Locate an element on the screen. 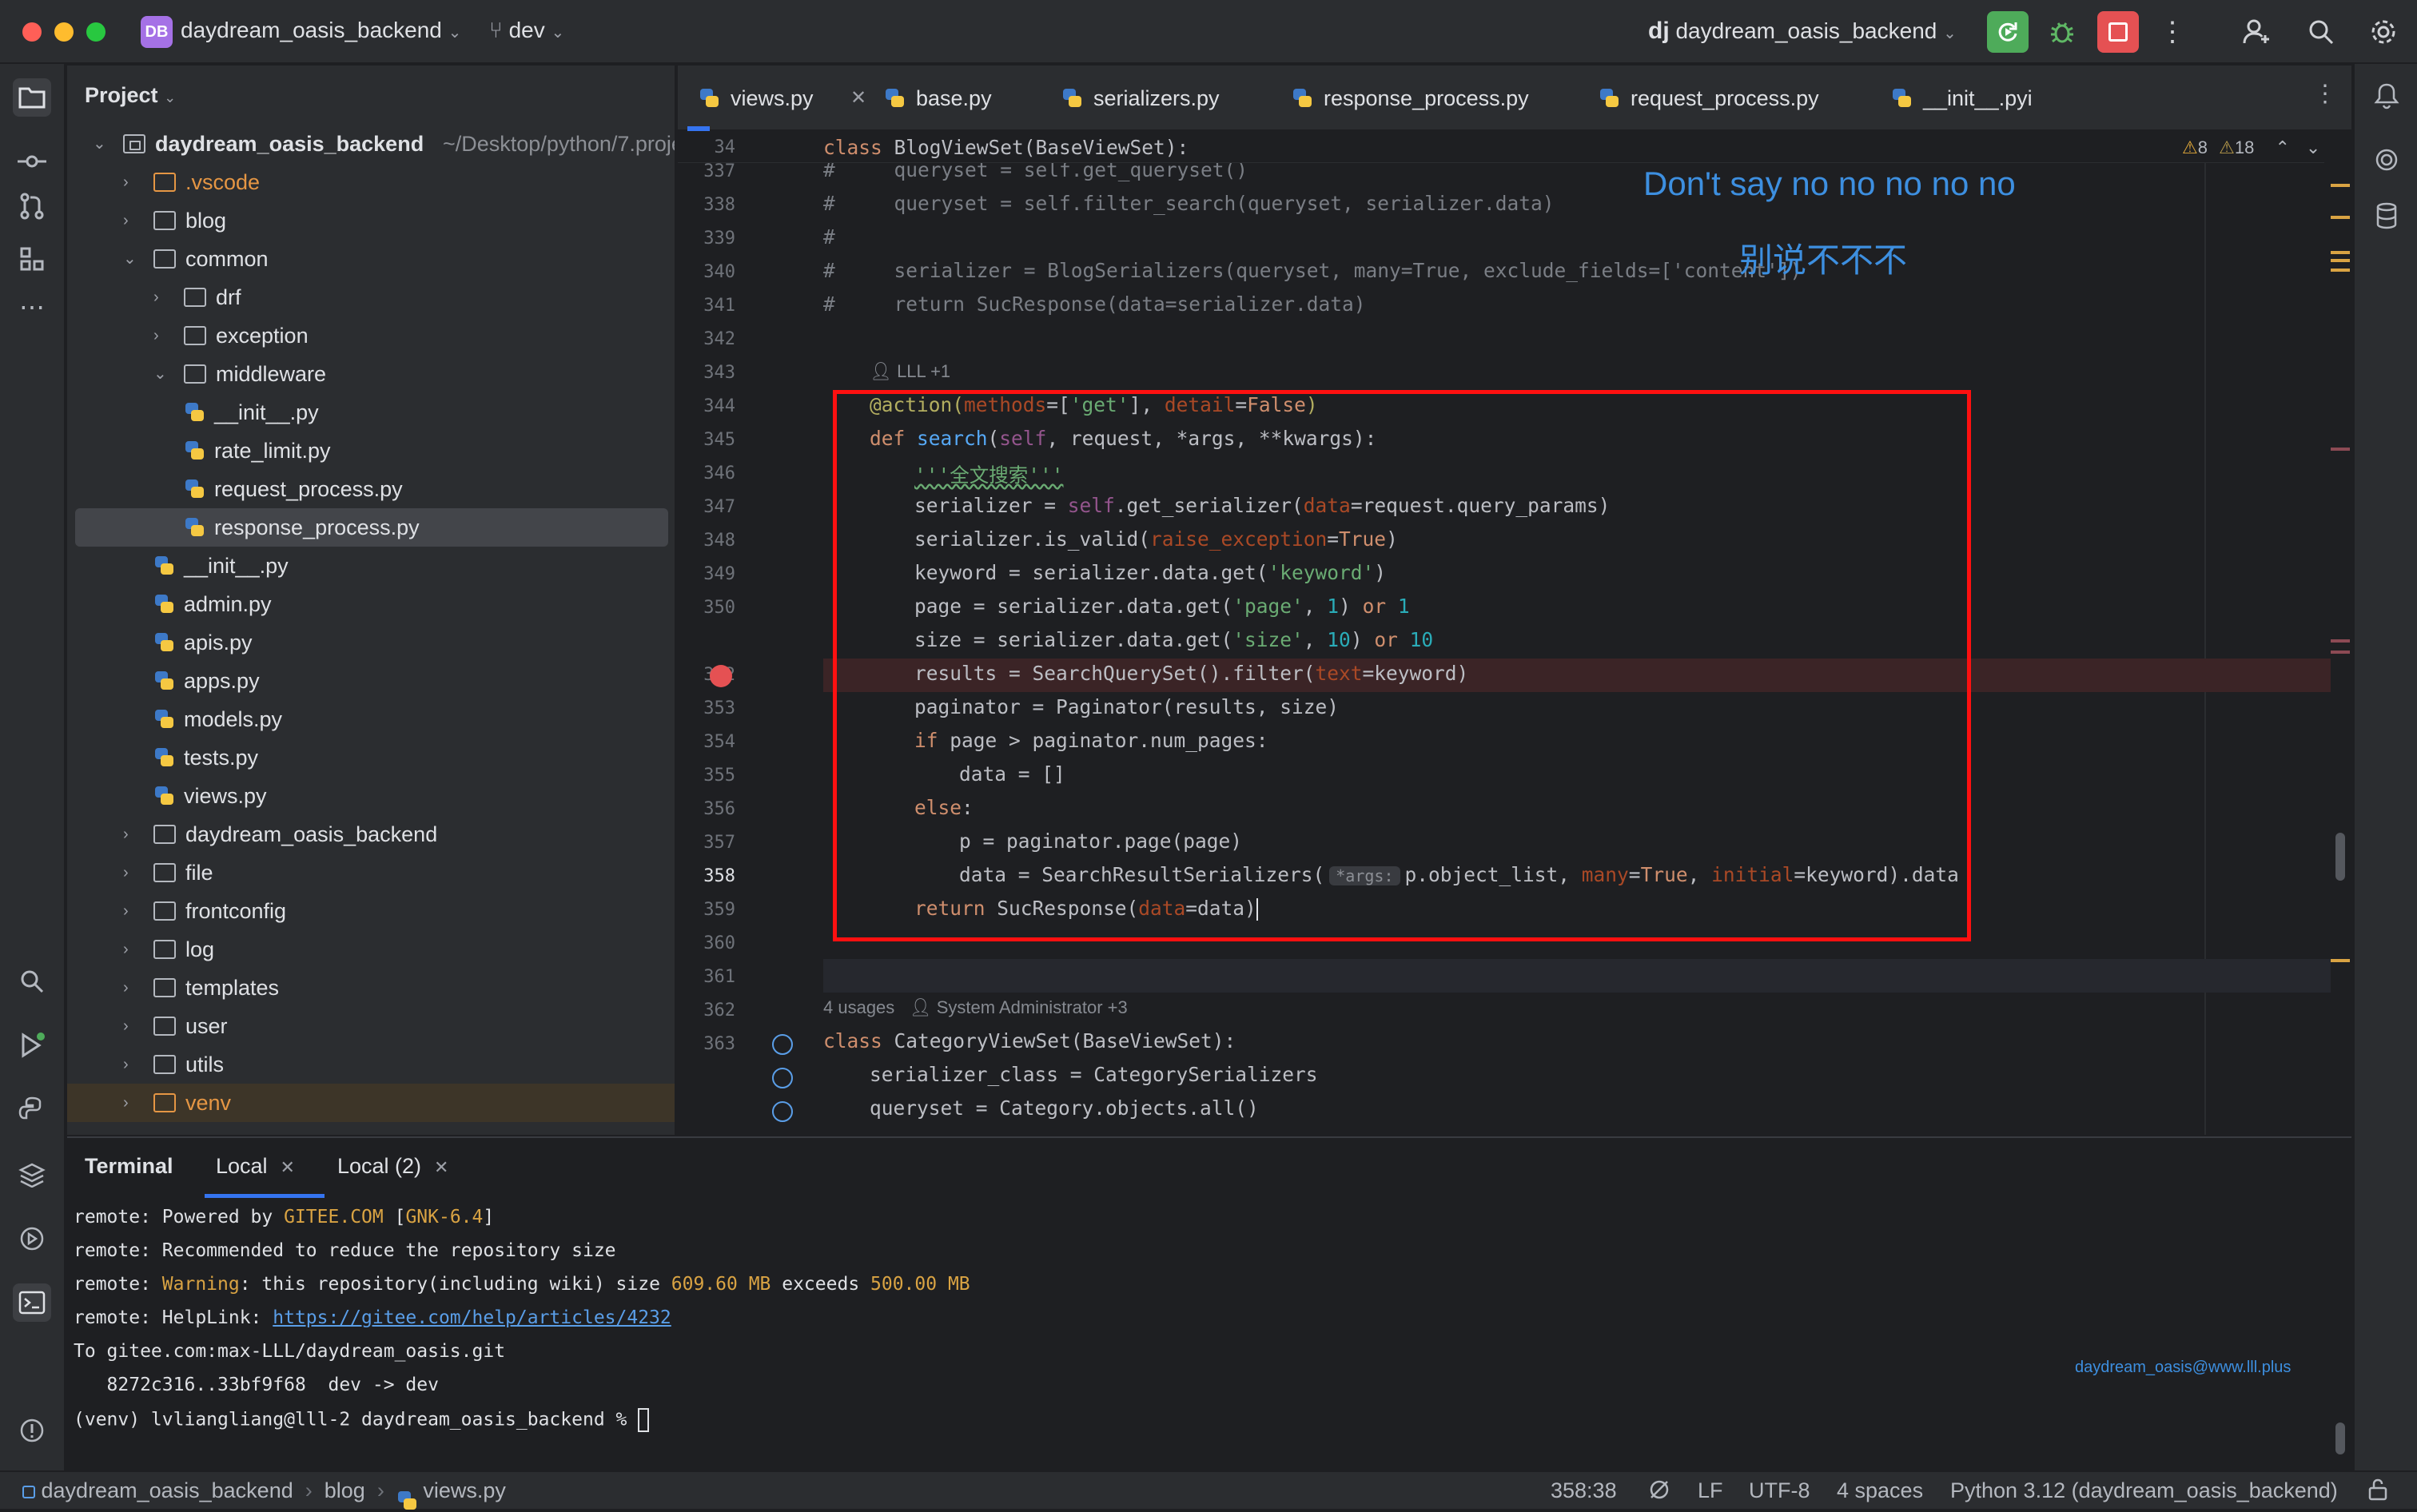 The height and width of the screenshot is (1512, 2417). line-number: 340 is located at coordinates (706, 272).